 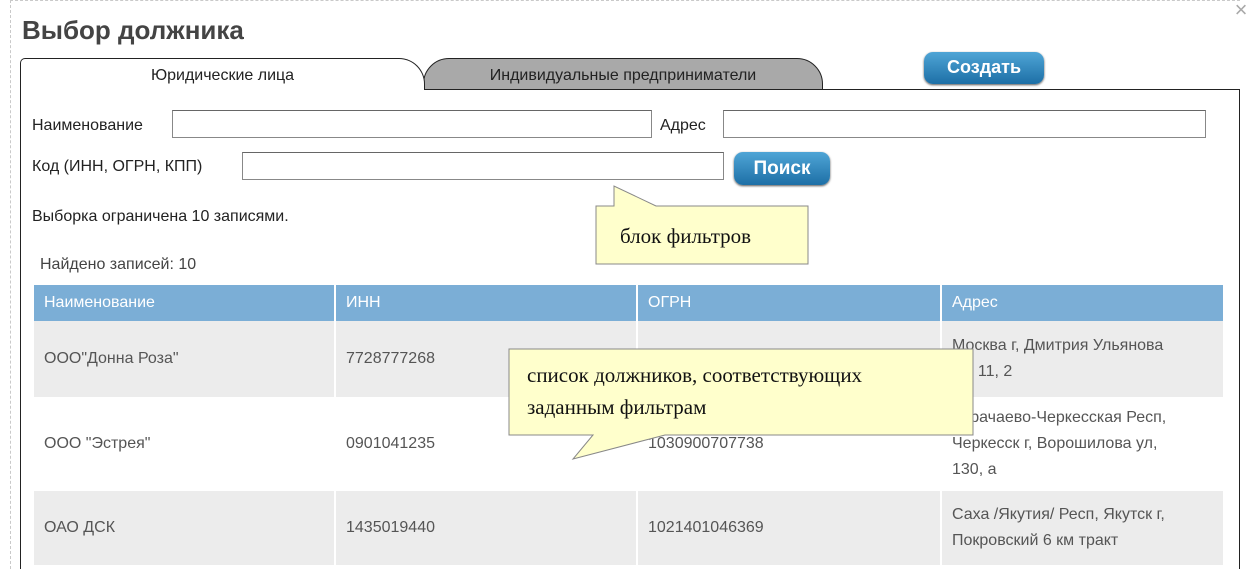 I want to click on filters-callout: блок фильтров, so click(x=705, y=225).